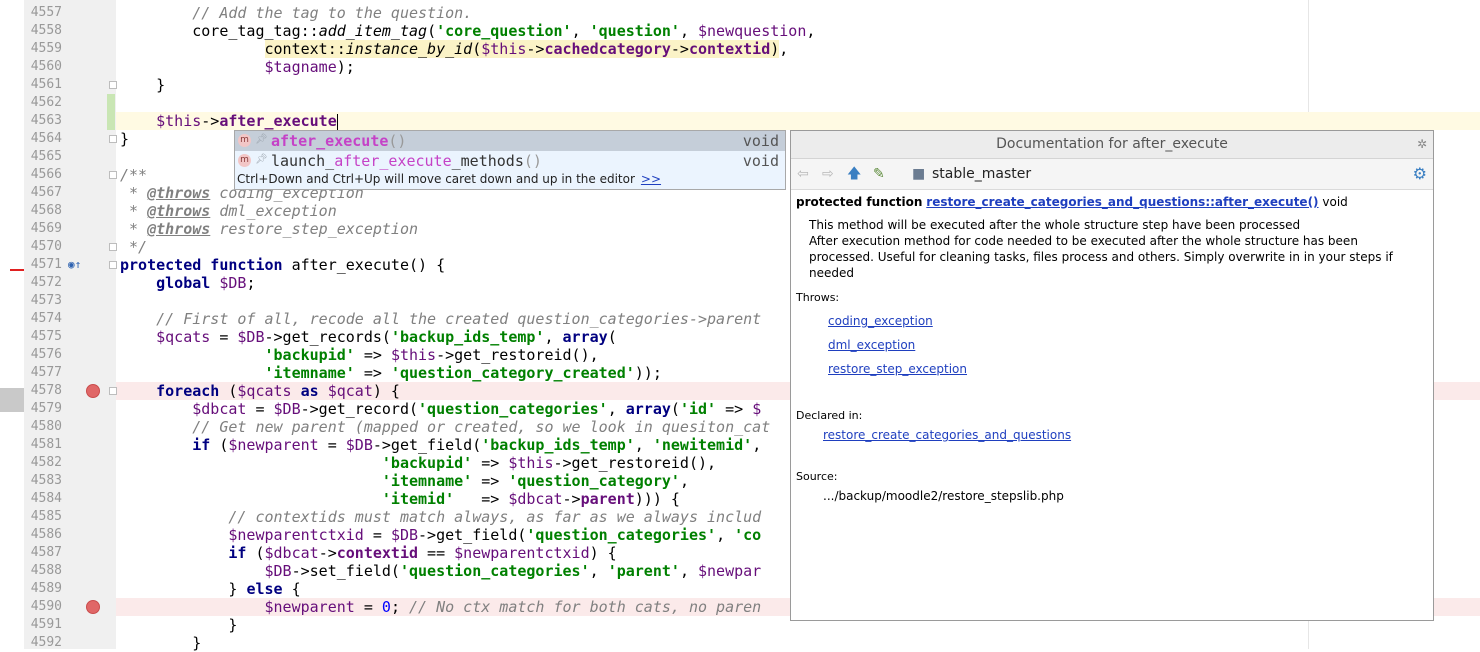 The image size is (1480, 652). Describe the element at coordinates (43, 157) in the screenshot. I see `line-number: 4565` at that location.